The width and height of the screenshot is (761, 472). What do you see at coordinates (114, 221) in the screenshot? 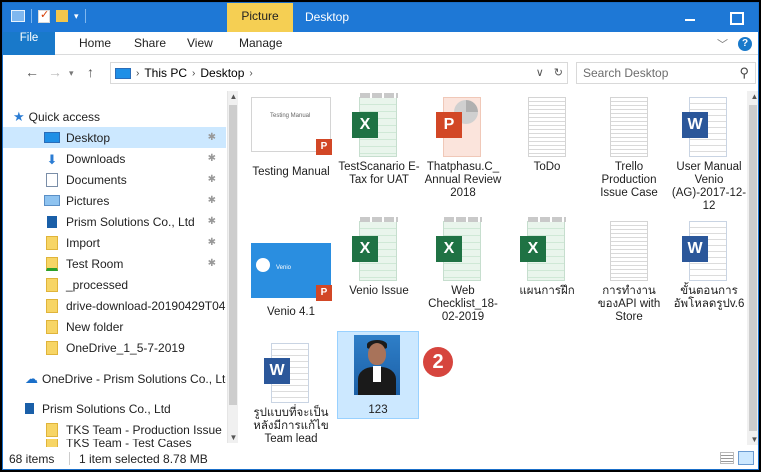
I see `nav-prism-solutions-pinned: Prism Solutions Co., Ltd ✱` at bounding box center [114, 221].